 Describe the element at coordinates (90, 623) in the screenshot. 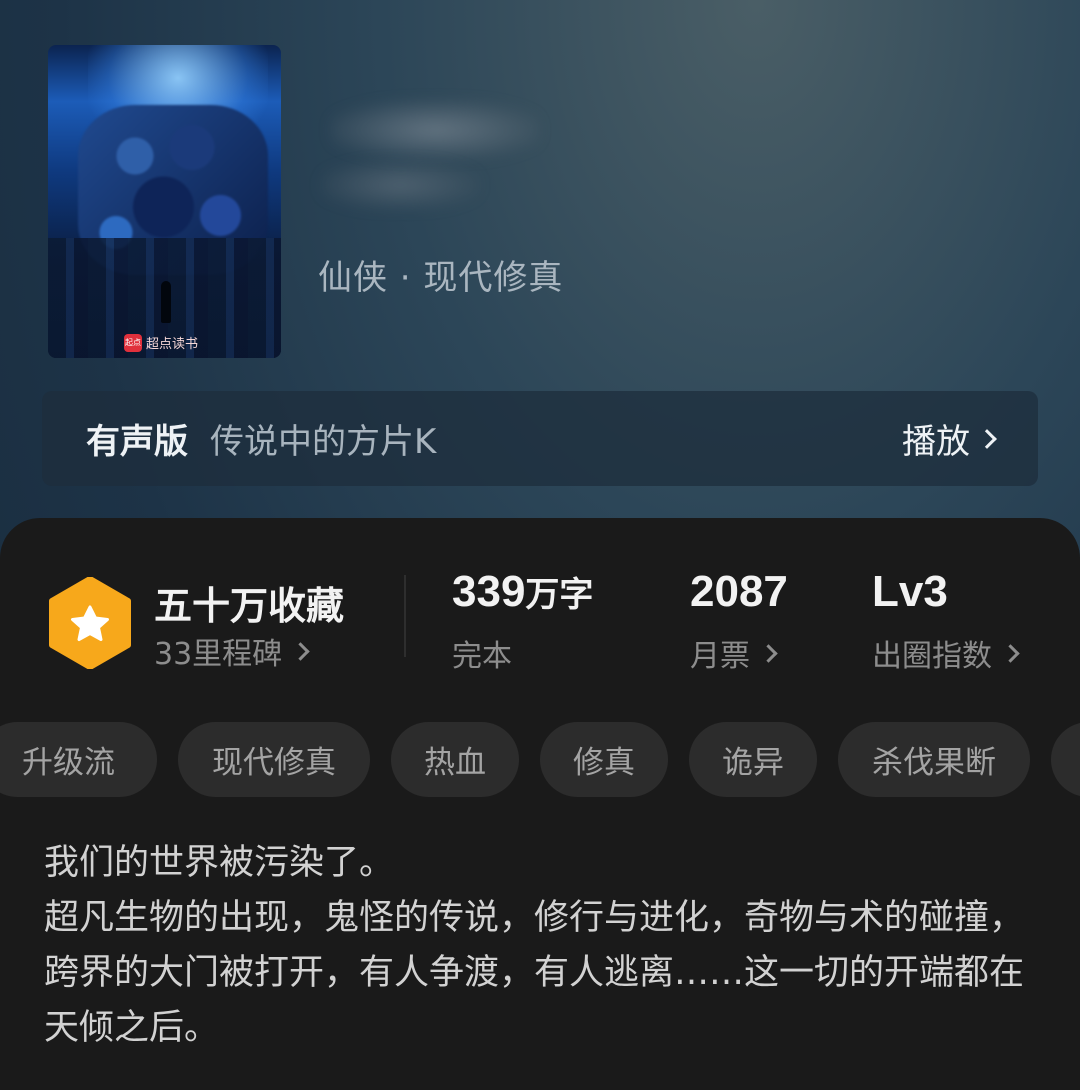

I see `star-hexagon-icon` at that location.